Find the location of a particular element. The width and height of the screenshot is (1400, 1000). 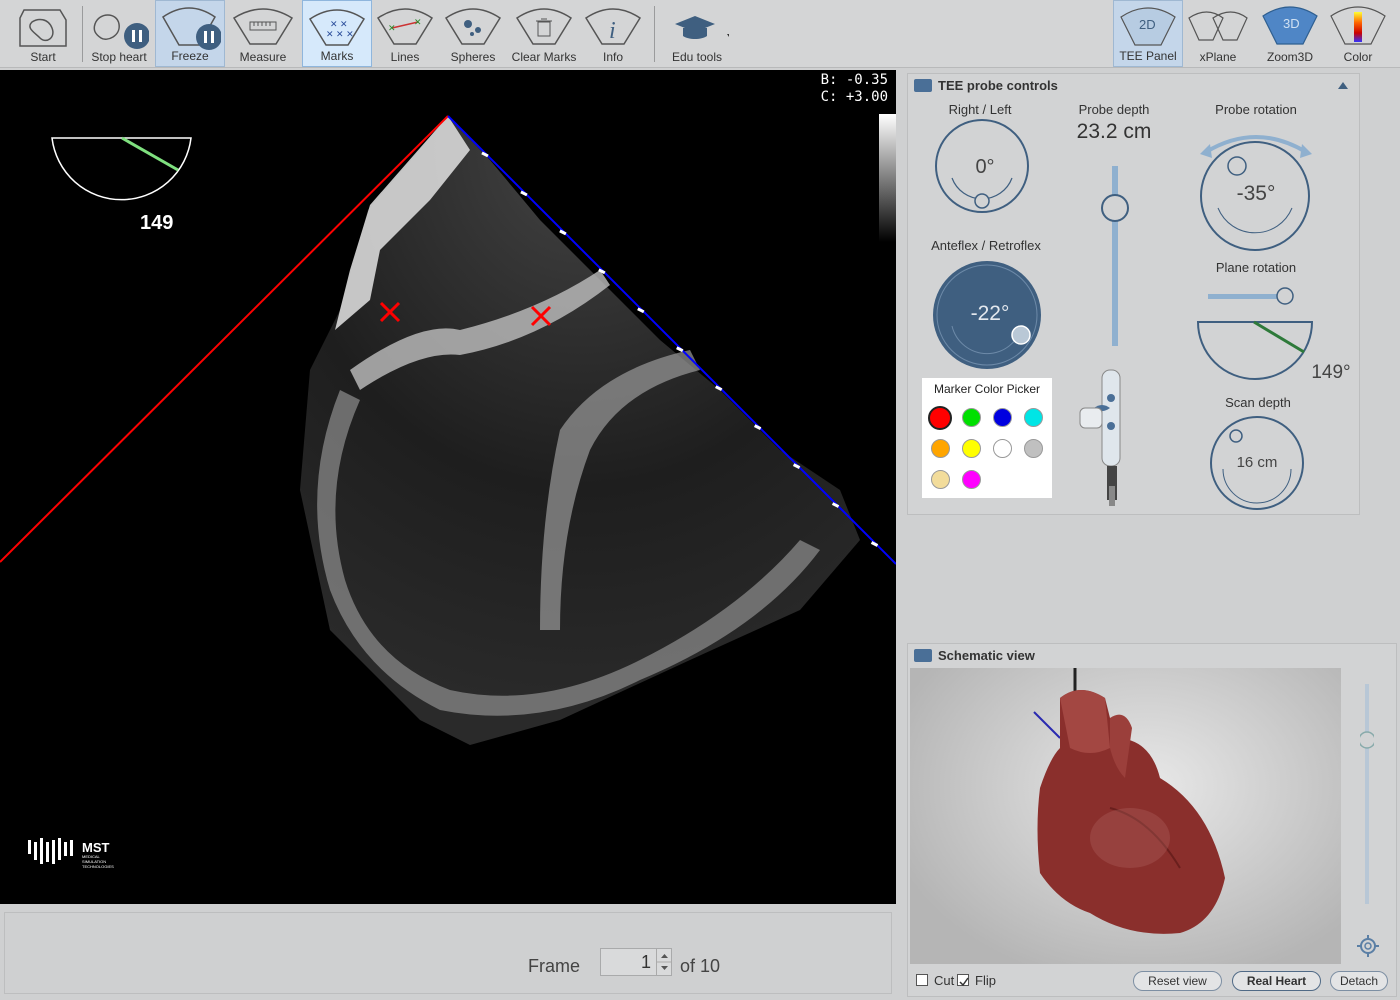

spheres-label: Spheres is located at coordinates (473, 57).